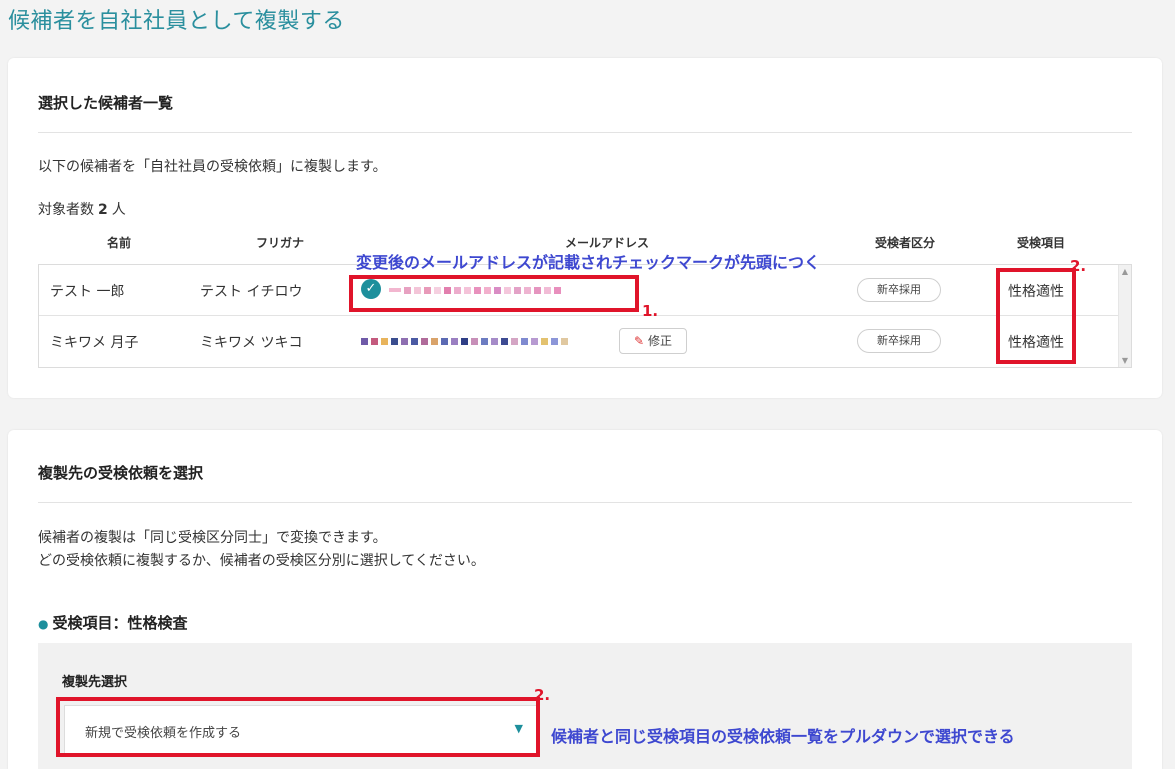 The image size is (1175, 769). Describe the element at coordinates (251, 292) in the screenshot. I see `candidate-furigana: テスト イチロウ` at that location.